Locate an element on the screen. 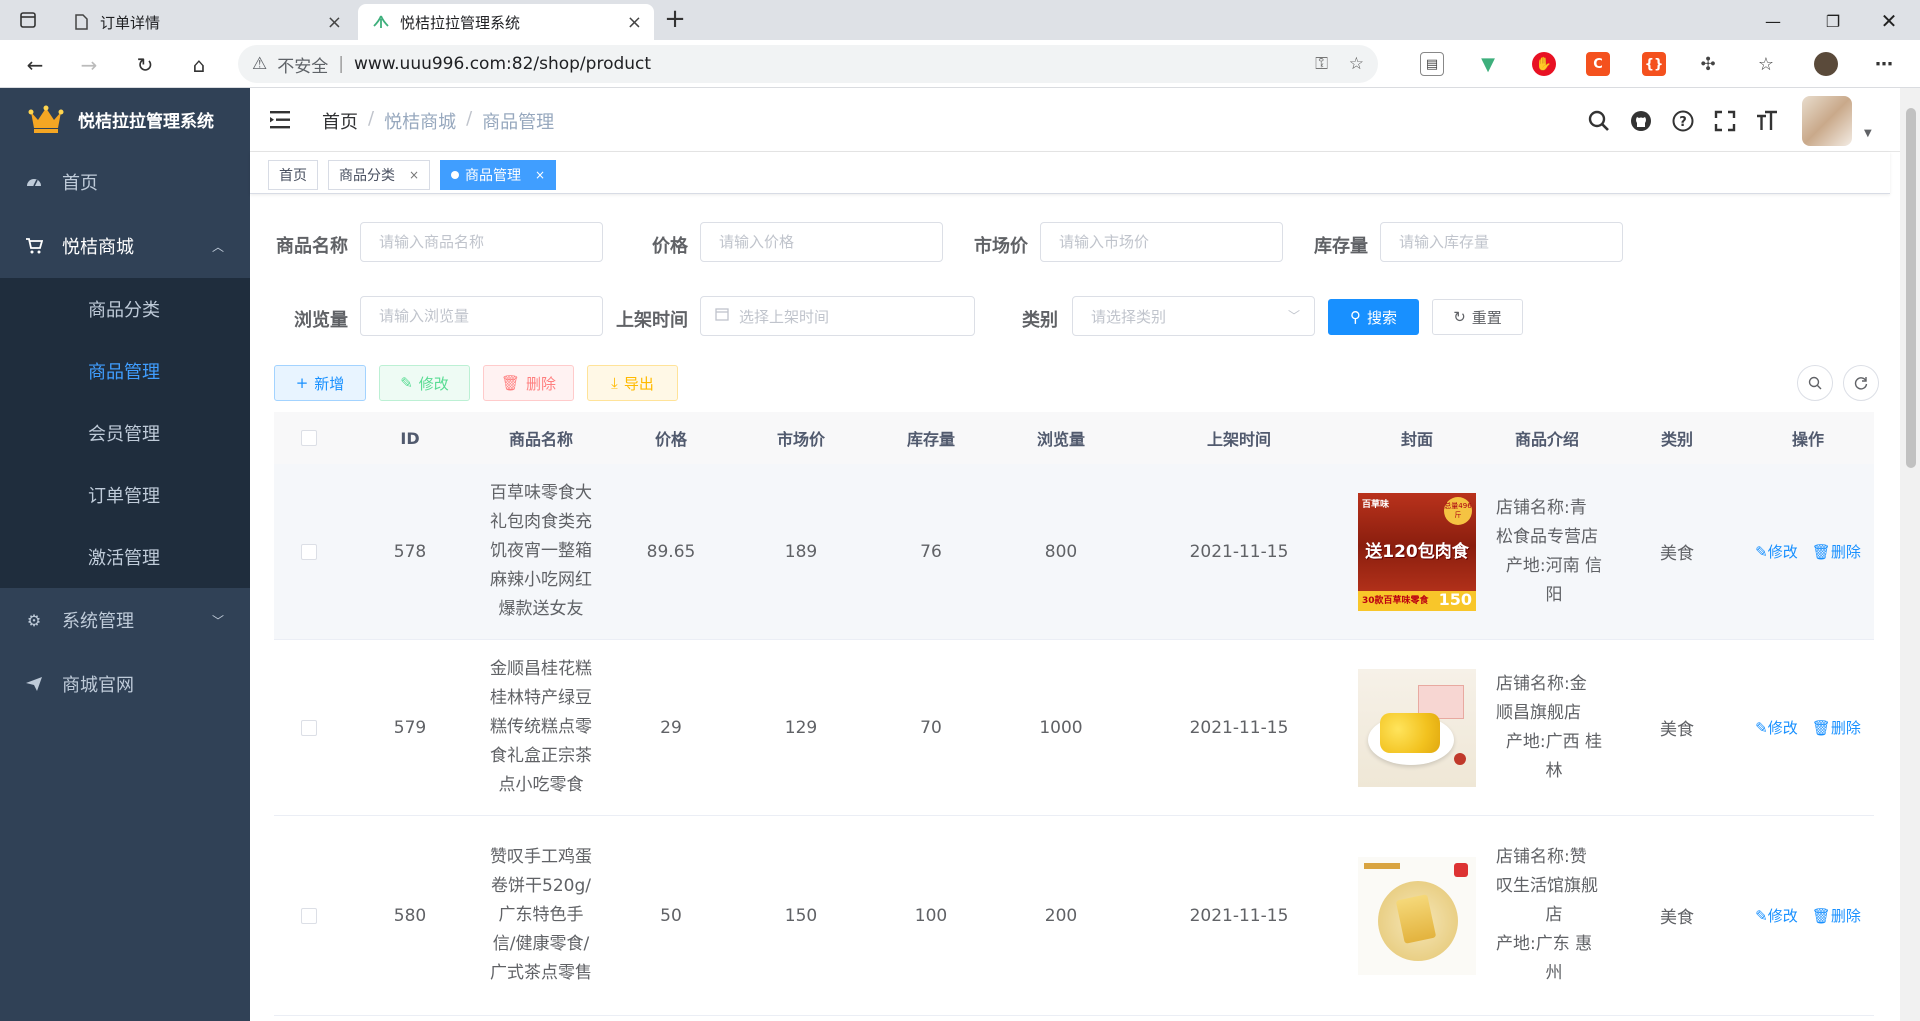  favorites-icon: ☆ is located at coordinates (1766, 64).